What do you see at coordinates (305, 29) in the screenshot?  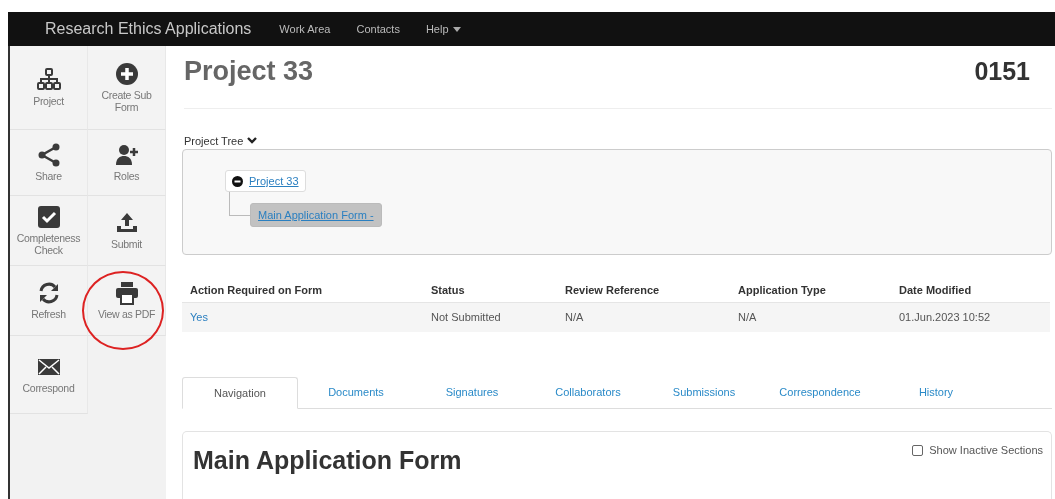 I see `nav-link: Work Area` at bounding box center [305, 29].